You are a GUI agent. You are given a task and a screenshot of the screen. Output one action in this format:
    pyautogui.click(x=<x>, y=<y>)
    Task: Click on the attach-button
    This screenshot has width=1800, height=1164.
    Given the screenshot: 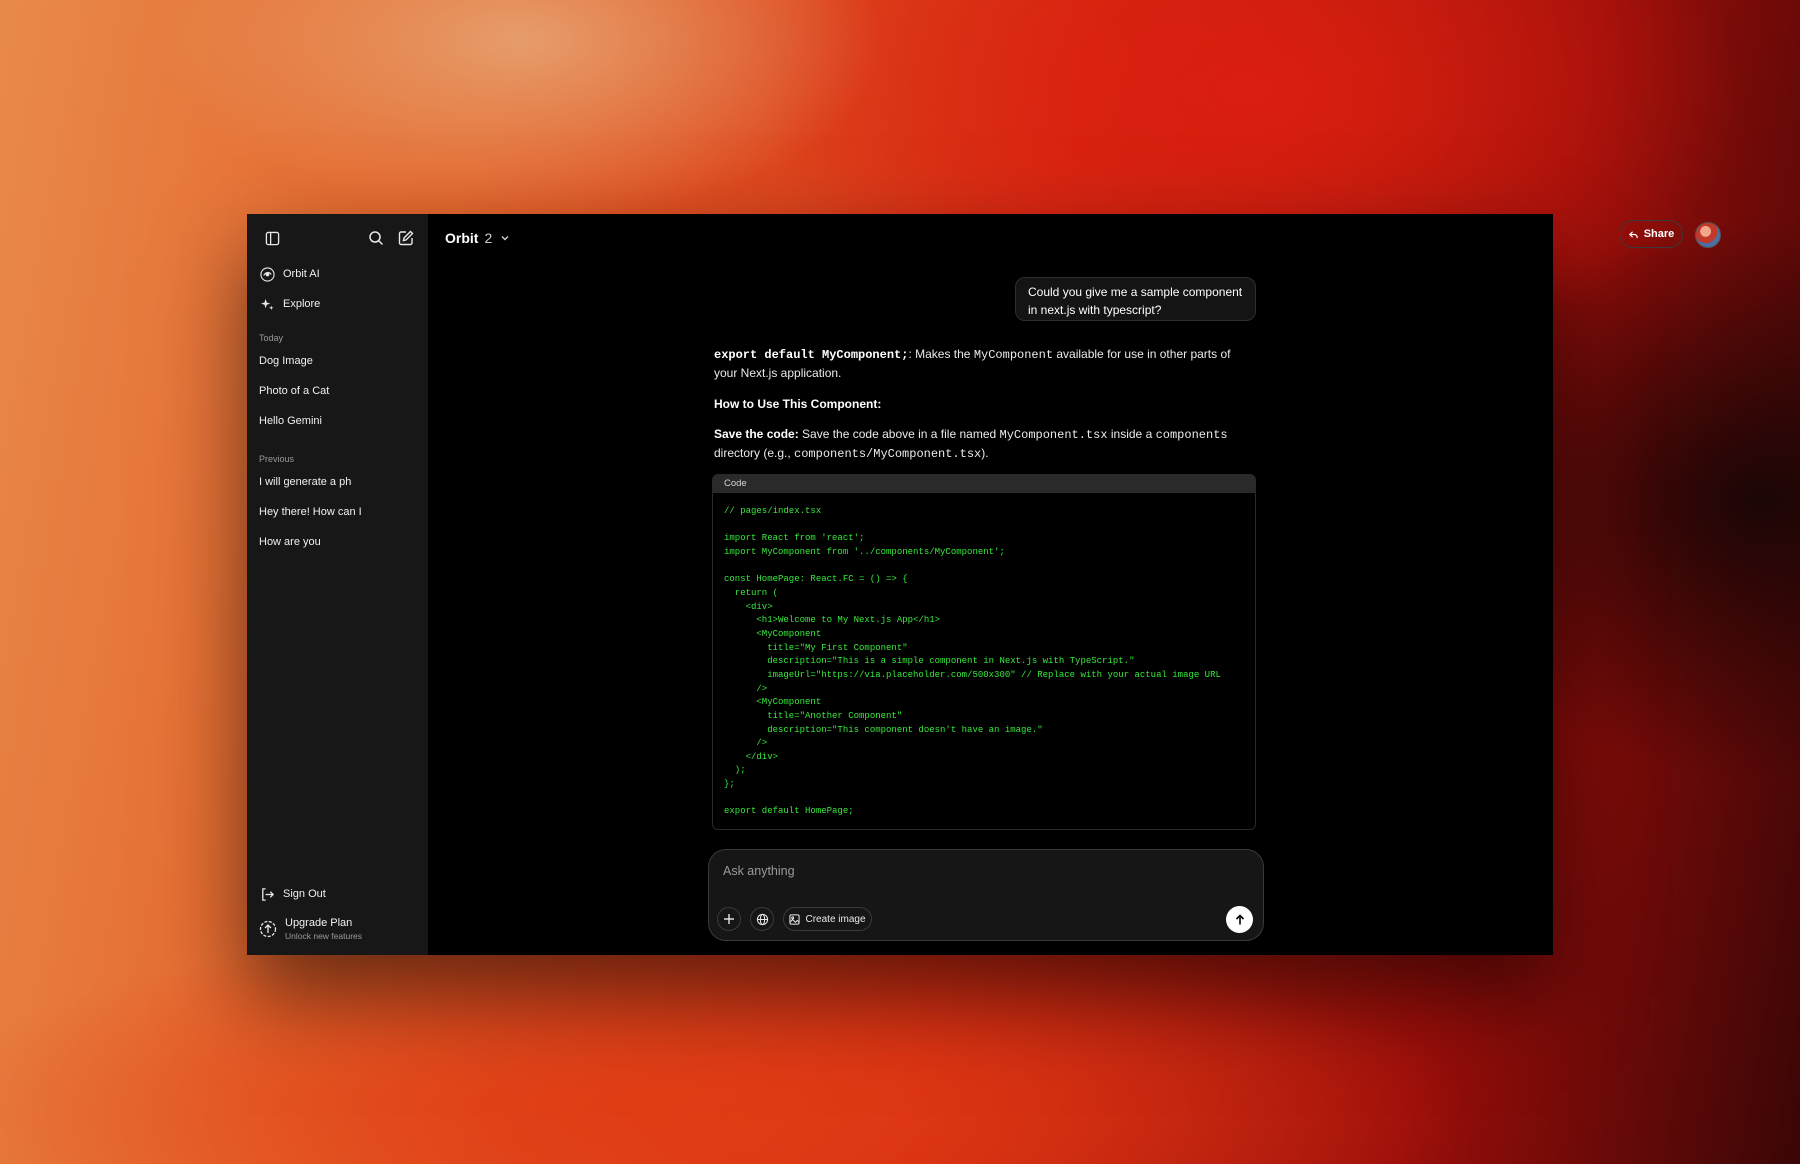 What is the action you would take?
    pyautogui.click(x=729, y=919)
    